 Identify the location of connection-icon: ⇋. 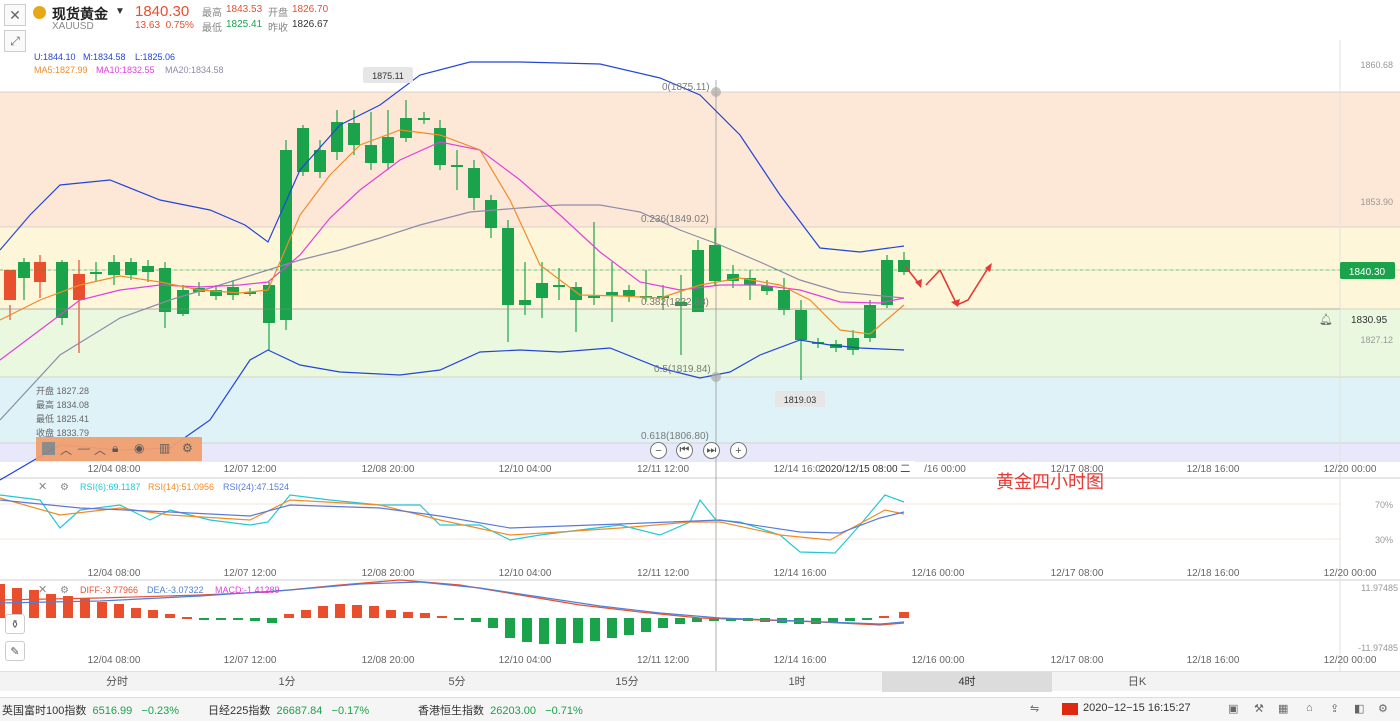
(1034, 708).